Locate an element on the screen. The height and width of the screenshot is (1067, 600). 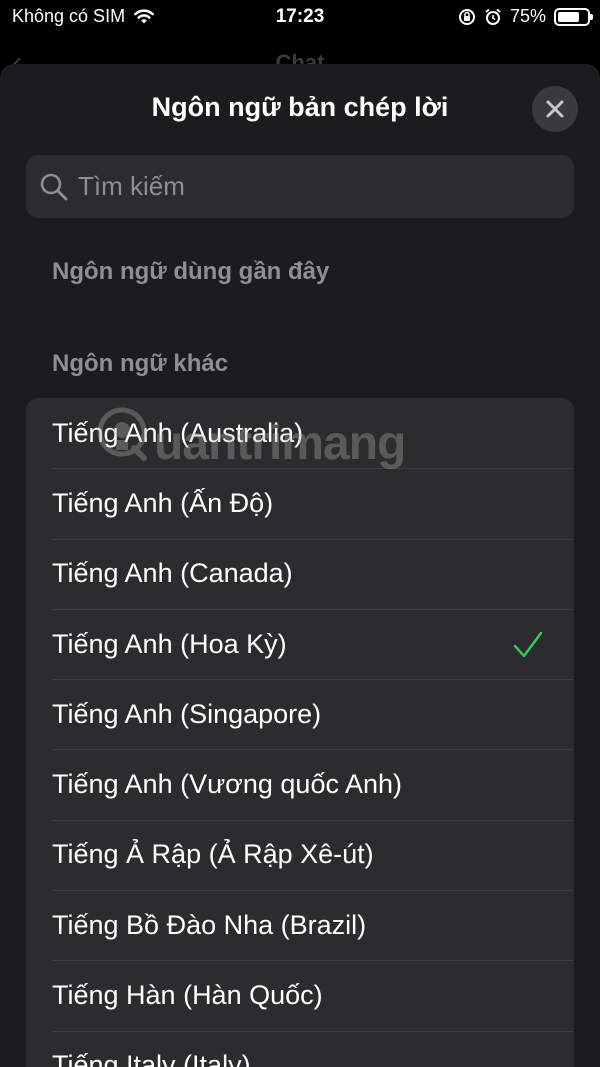
language-label: Tiếng Anh (Vương quốc Anh) is located at coordinates (227, 784).